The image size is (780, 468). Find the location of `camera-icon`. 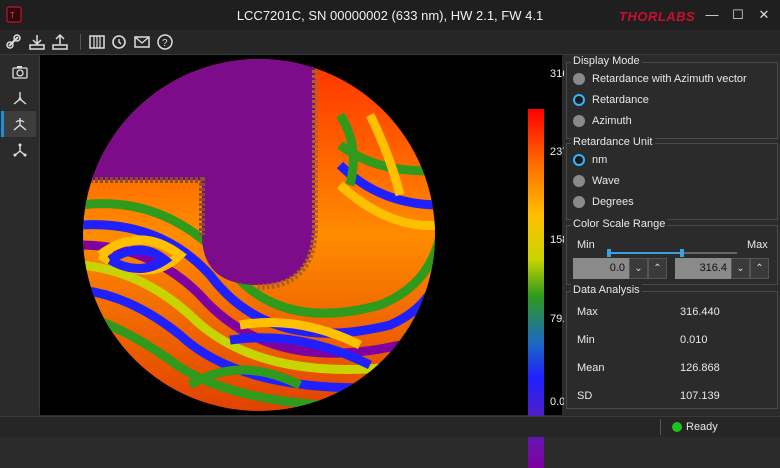

camera-icon is located at coordinates (20, 72).